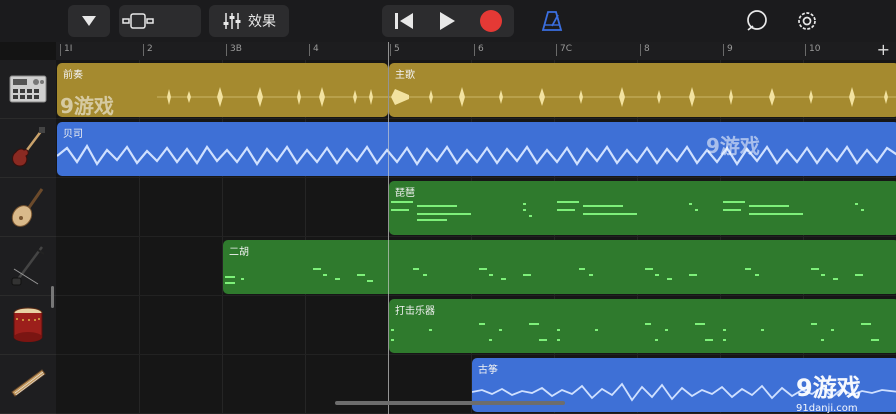 The width and height of the screenshot is (896, 414). Describe the element at coordinates (450, 403) in the screenshot. I see `horizontal-scrollbar` at that location.